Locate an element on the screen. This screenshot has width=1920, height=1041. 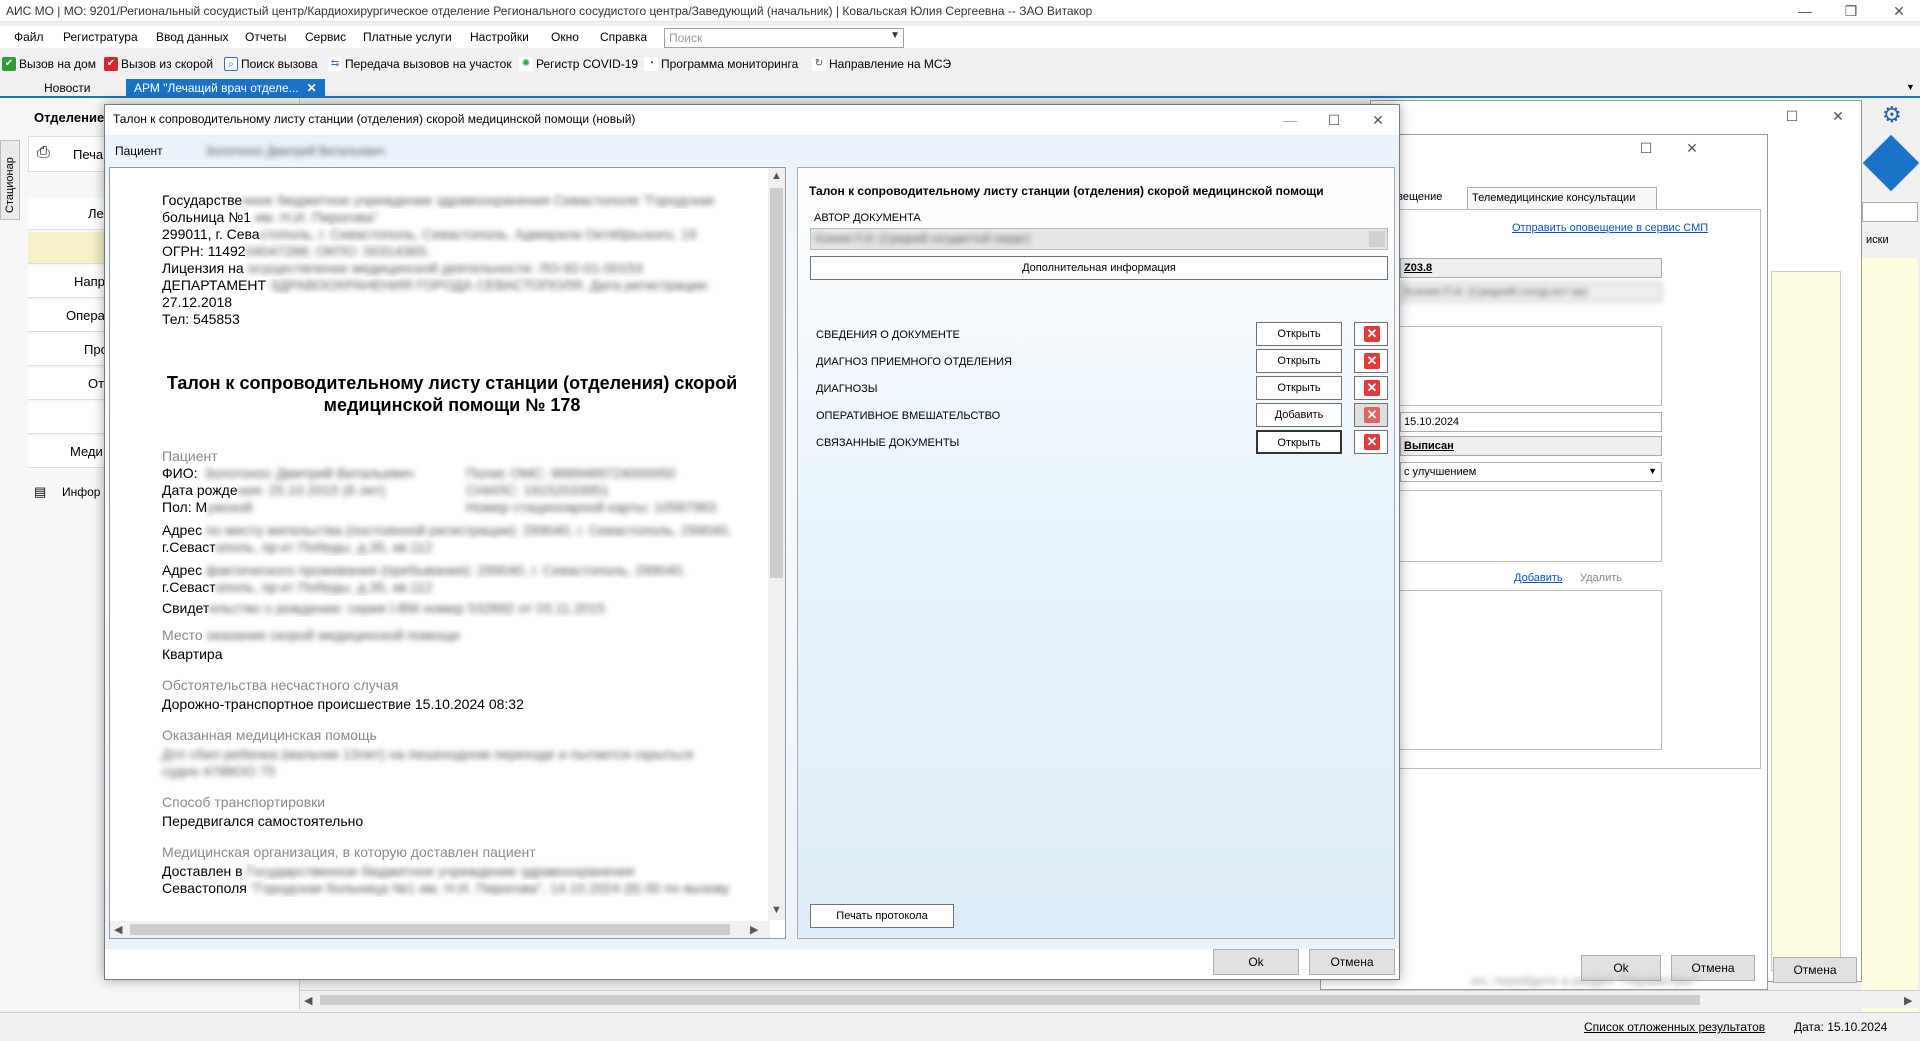
deferred-results-link: Список отложенных результатов is located at coordinates (1674, 1027).